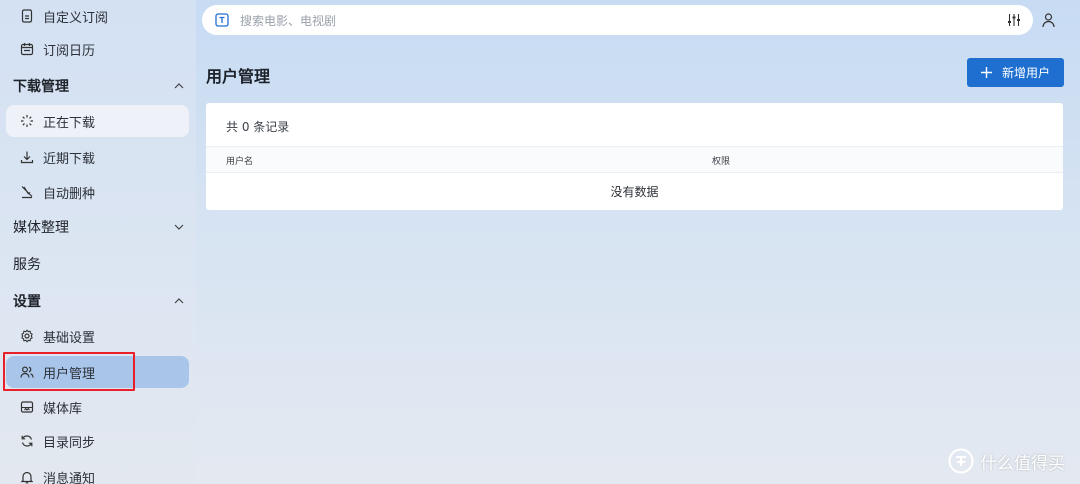 Image resolution: width=1080 pixels, height=484 pixels. What do you see at coordinates (98, 264) in the screenshot?
I see `sidebar-group-service: 服务` at bounding box center [98, 264].